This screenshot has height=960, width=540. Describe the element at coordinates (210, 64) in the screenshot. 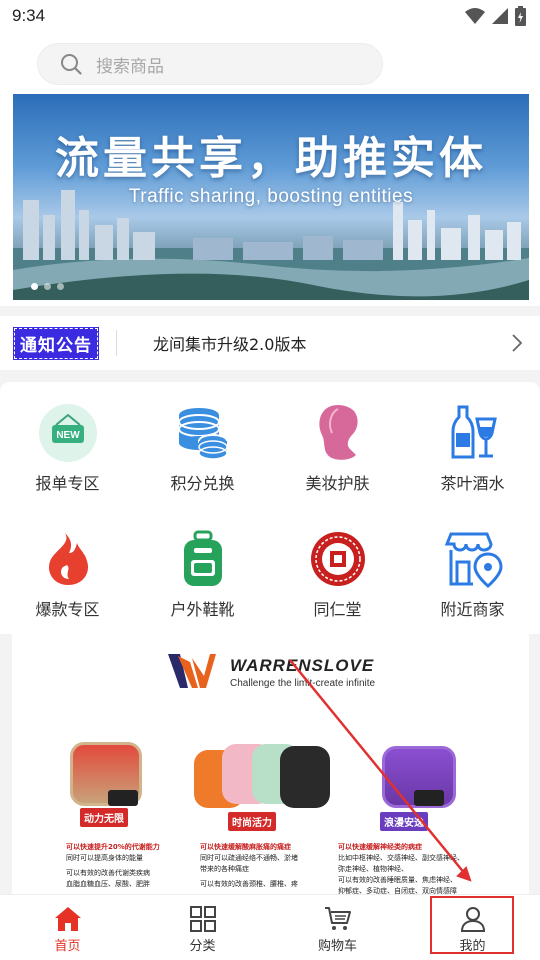

I see `search-input: 搜索商品` at that location.